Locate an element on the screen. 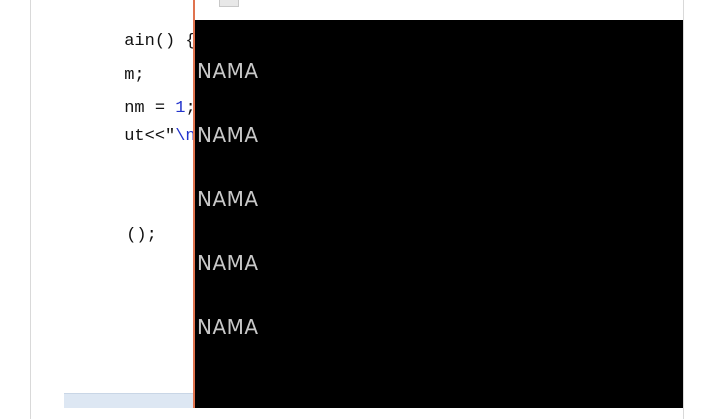 The width and height of the screenshot is (713, 419). editor-horizontal-scrollbar is located at coordinates (128, 400).